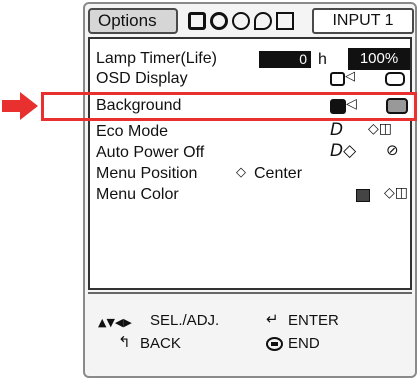 The height and width of the screenshot is (381, 419). I want to click on selection-highlight, so click(229, 106).